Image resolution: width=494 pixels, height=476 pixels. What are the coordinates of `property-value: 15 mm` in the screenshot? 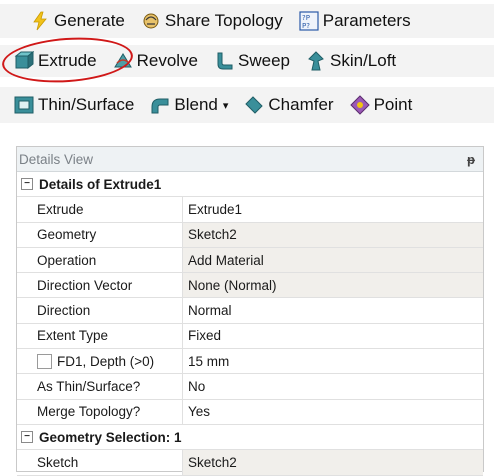 It's located at (333, 361).